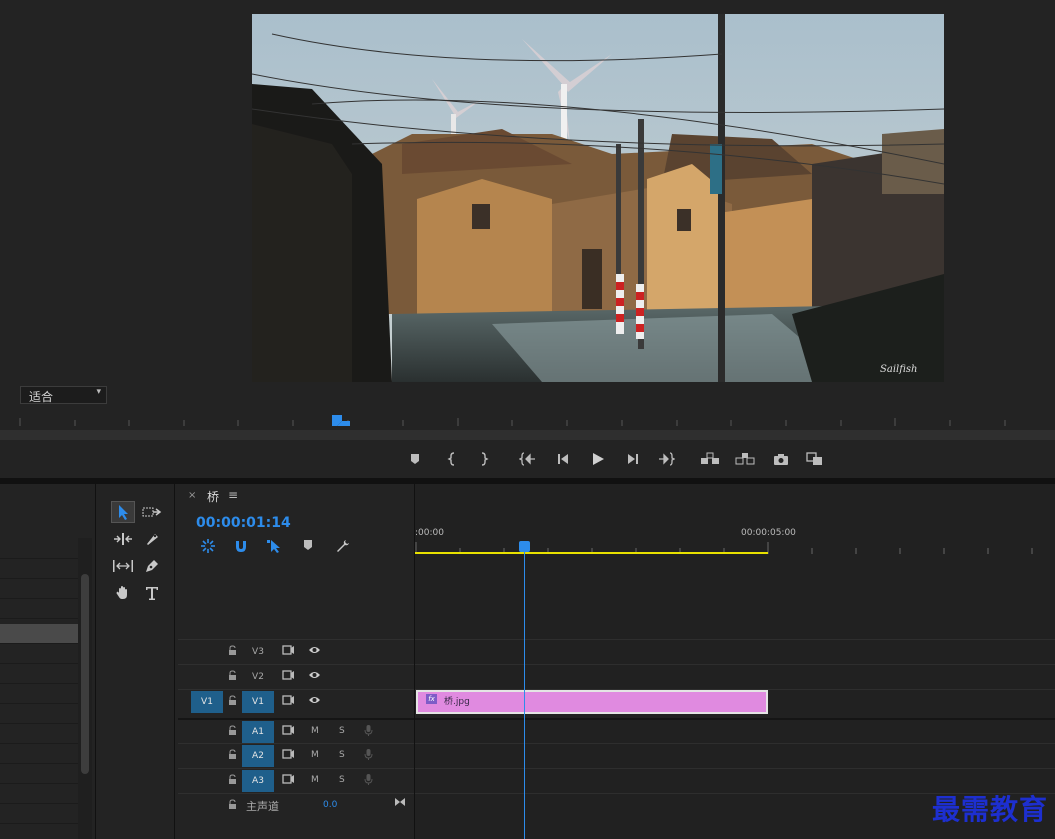 Image resolution: width=1055 pixels, height=839 pixels. Describe the element at coordinates (123, 539) in the screenshot. I see `ripple-edit-tool-button` at that location.